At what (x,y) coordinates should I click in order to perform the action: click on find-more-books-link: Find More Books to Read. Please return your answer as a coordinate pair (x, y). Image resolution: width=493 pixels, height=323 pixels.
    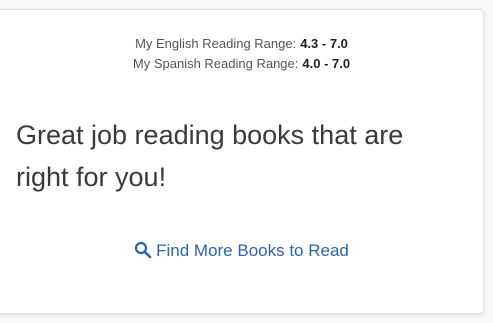
    Looking at the image, I should click on (241, 251).